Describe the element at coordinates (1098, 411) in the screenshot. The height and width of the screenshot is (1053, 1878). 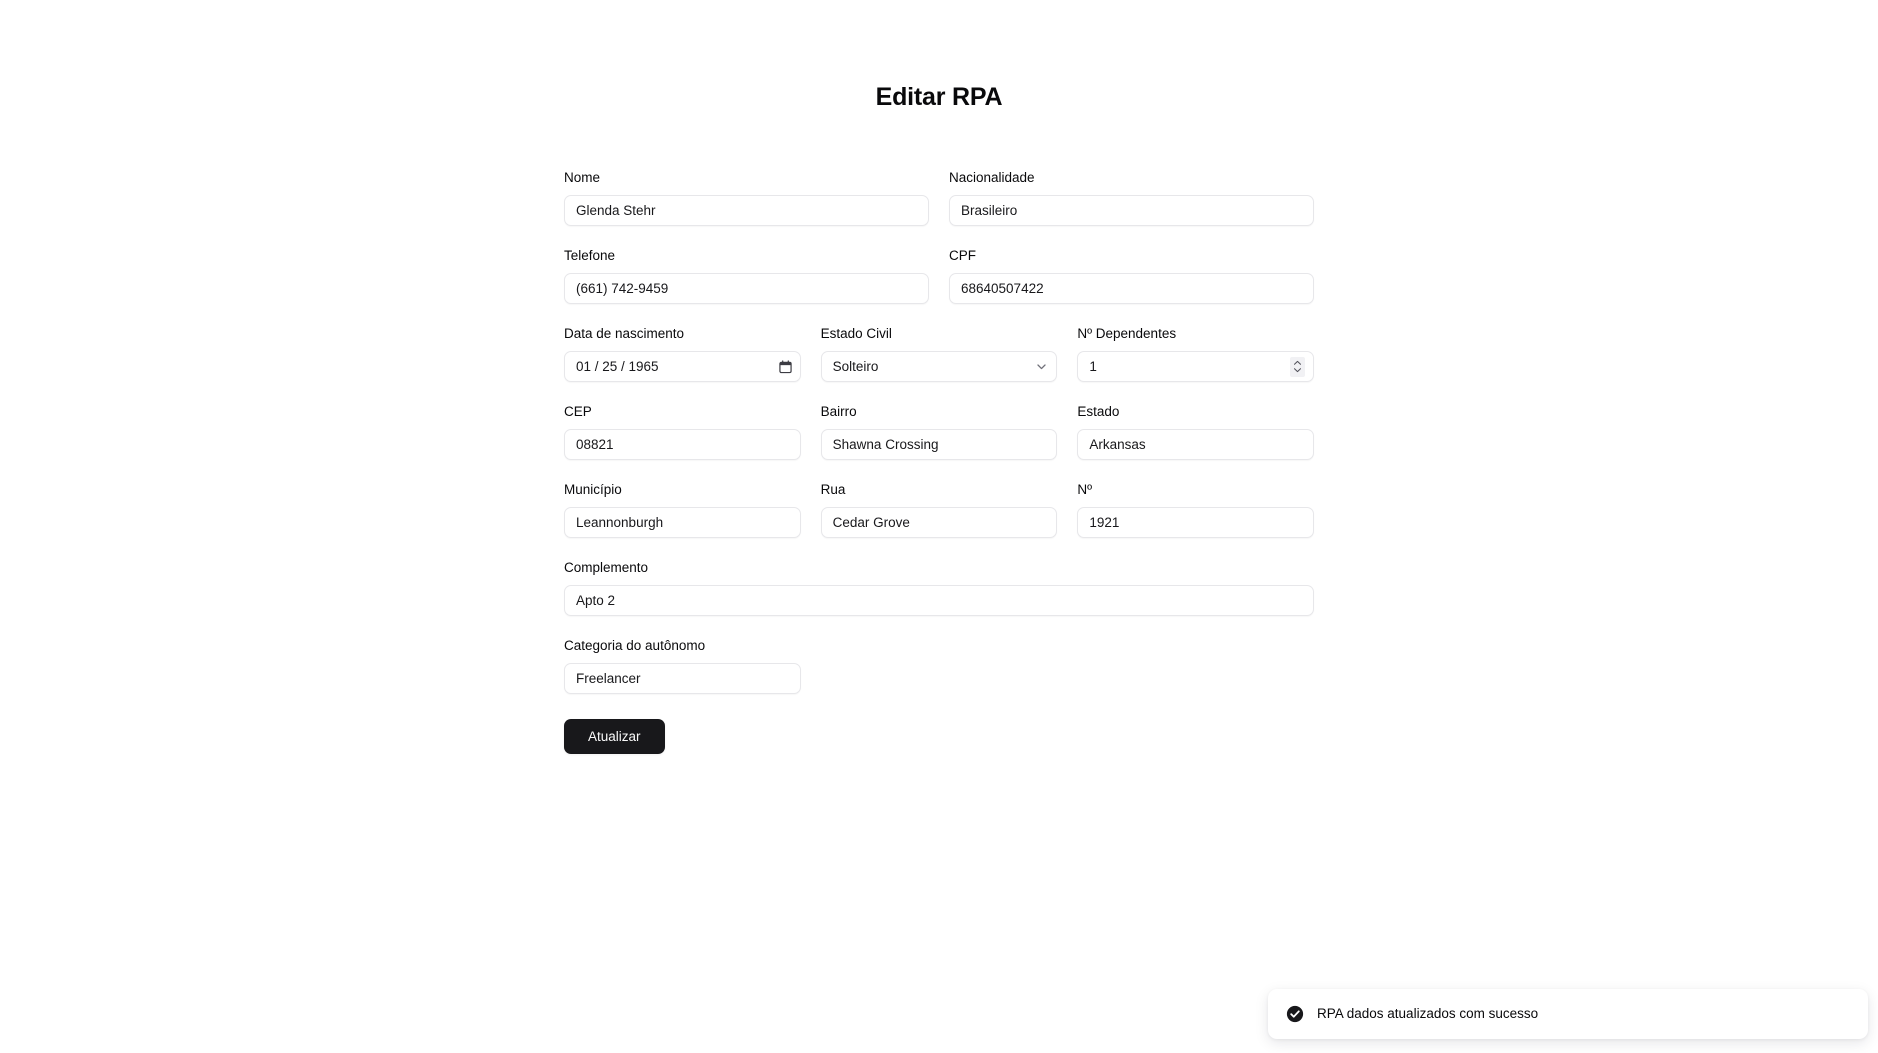
I see `label-estado: Estado` at that location.